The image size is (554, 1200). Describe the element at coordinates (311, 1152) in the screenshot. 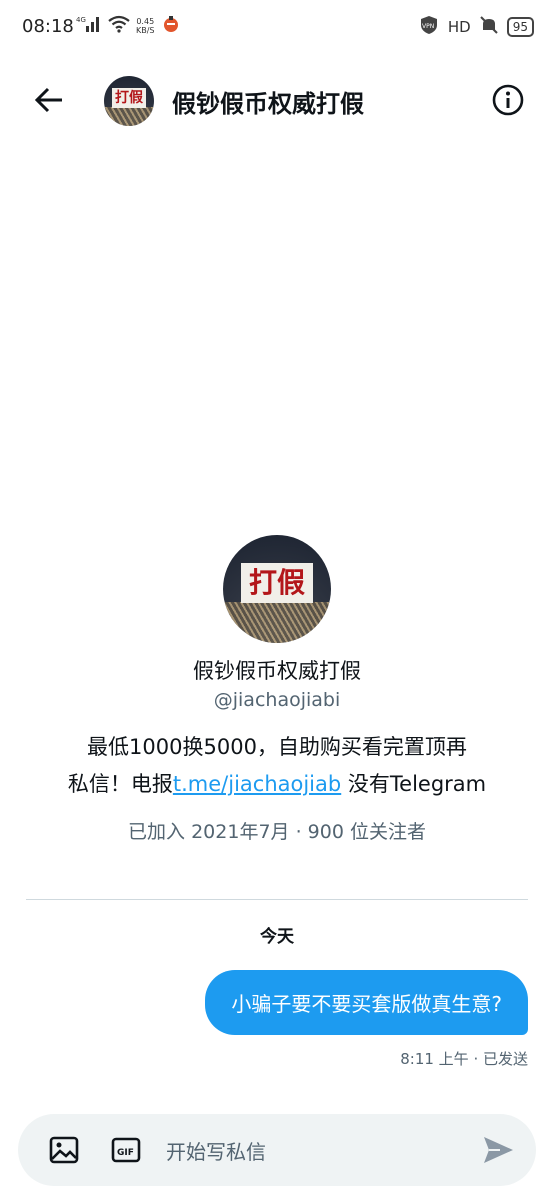

I see `message-input` at that location.